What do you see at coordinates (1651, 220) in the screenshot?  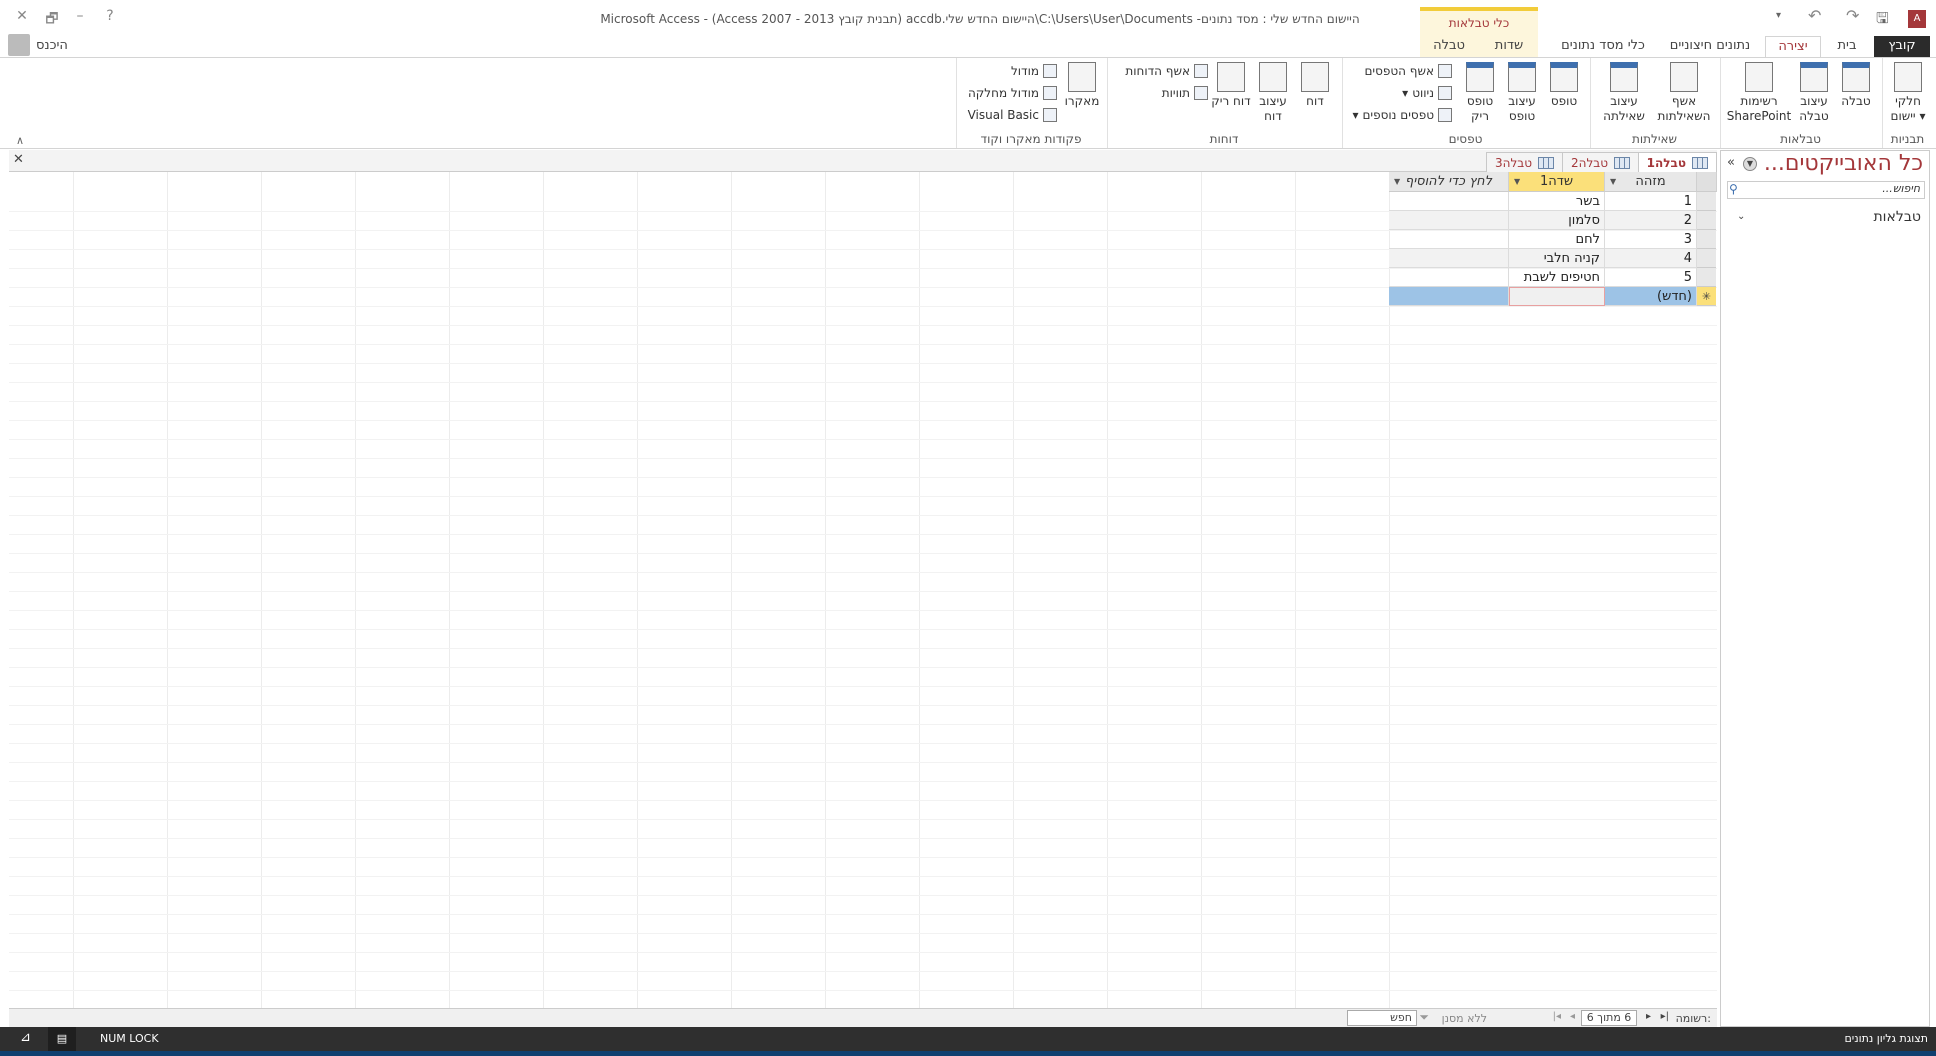 I see `cell-id: 2` at bounding box center [1651, 220].